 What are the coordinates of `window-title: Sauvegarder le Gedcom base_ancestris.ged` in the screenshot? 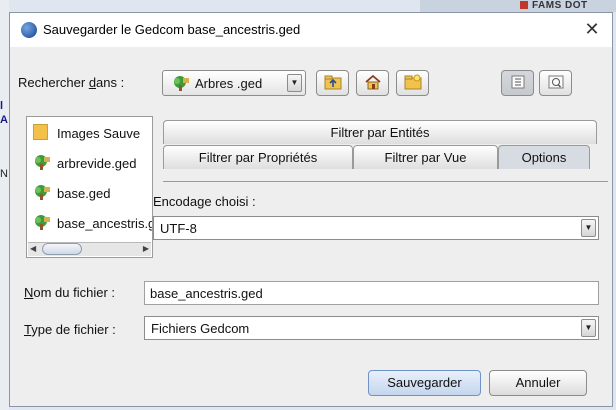 It's located at (172, 29).